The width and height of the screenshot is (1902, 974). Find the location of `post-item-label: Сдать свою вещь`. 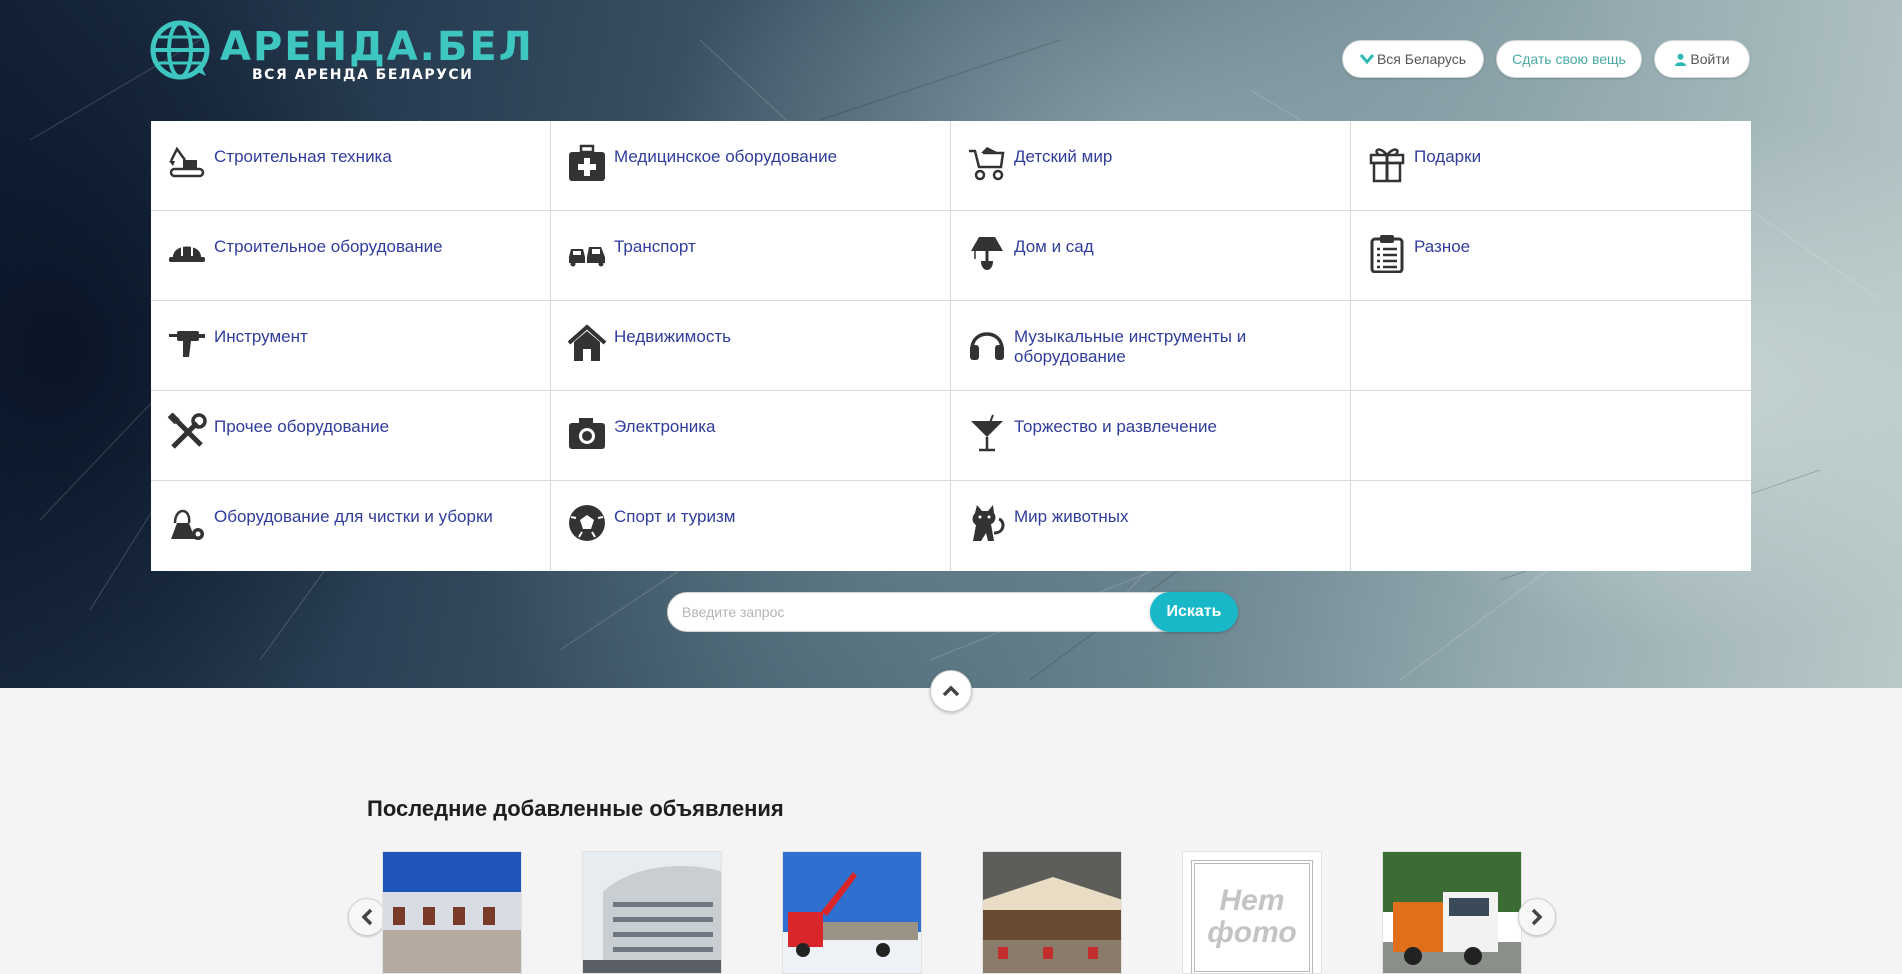

post-item-label: Сдать свою вещь is located at coordinates (1569, 59).